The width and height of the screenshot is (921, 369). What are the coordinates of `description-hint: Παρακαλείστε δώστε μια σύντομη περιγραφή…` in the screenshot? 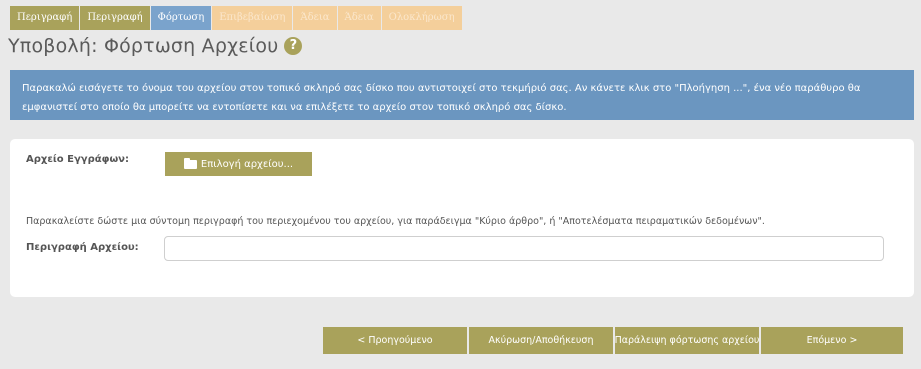 It's located at (395, 221).